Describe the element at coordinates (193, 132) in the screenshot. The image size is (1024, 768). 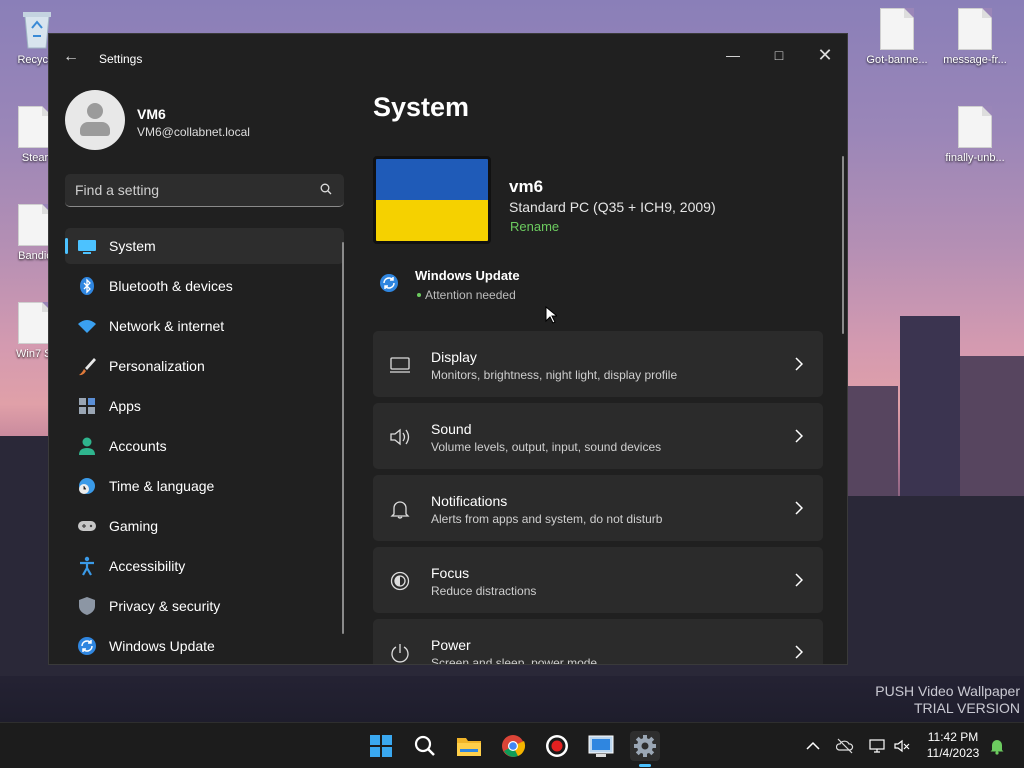
I see `account-email: VM6@collabnet.local` at that location.